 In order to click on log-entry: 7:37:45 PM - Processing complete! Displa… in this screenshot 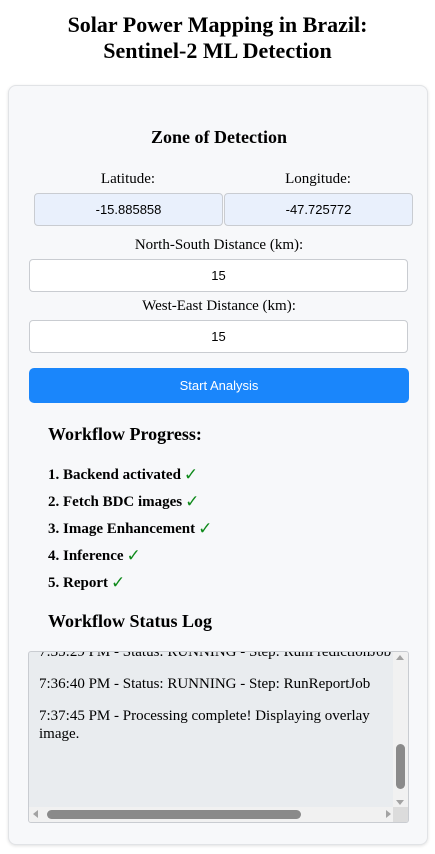, I will do `click(204, 725)`.